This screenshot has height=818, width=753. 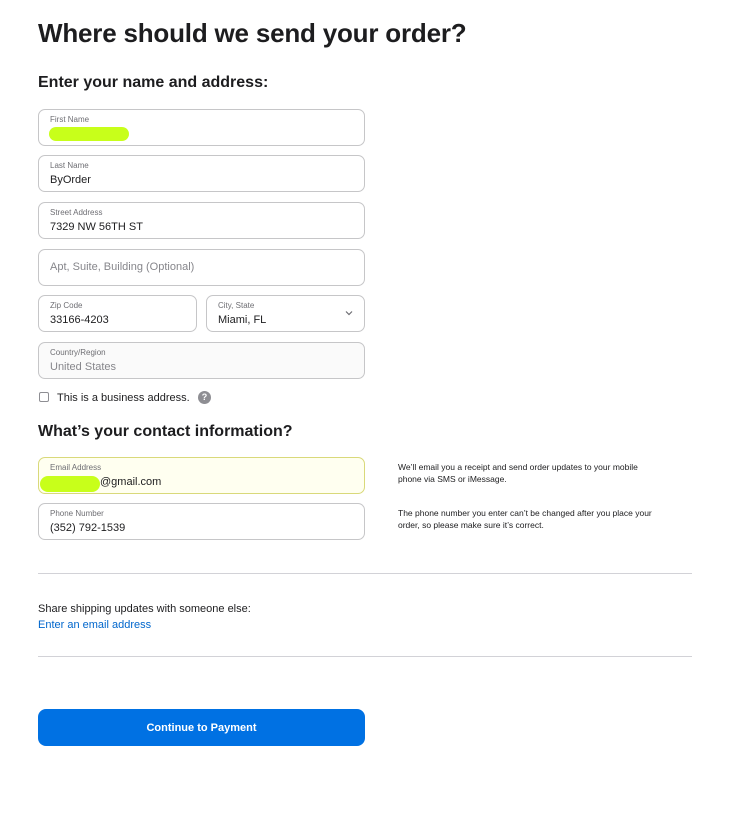 What do you see at coordinates (285, 313) in the screenshot?
I see `city-state-select: City, State Miami, FL` at bounding box center [285, 313].